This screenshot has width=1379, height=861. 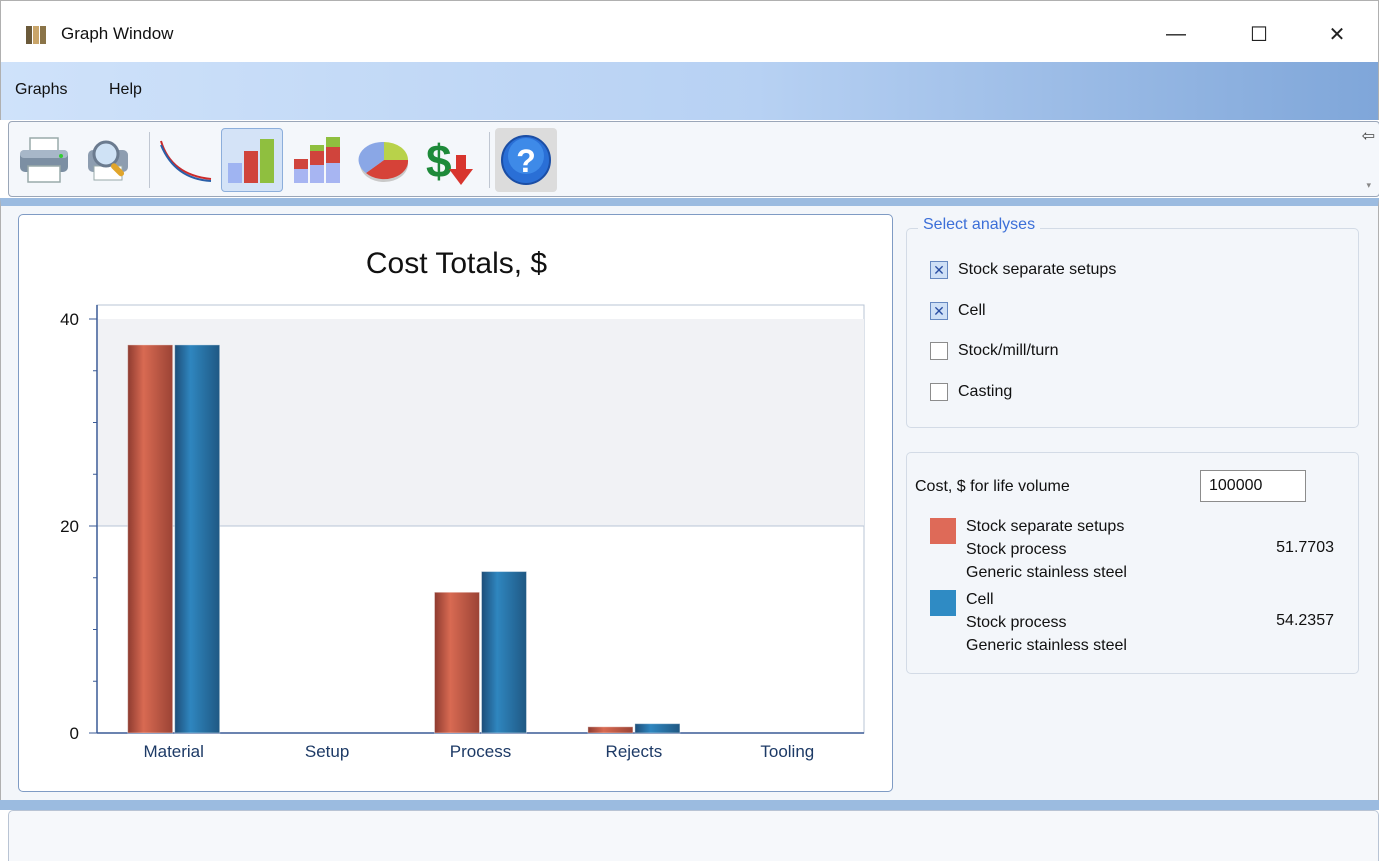 I want to click on minimize-button: —, so click(x=1176, y=34).